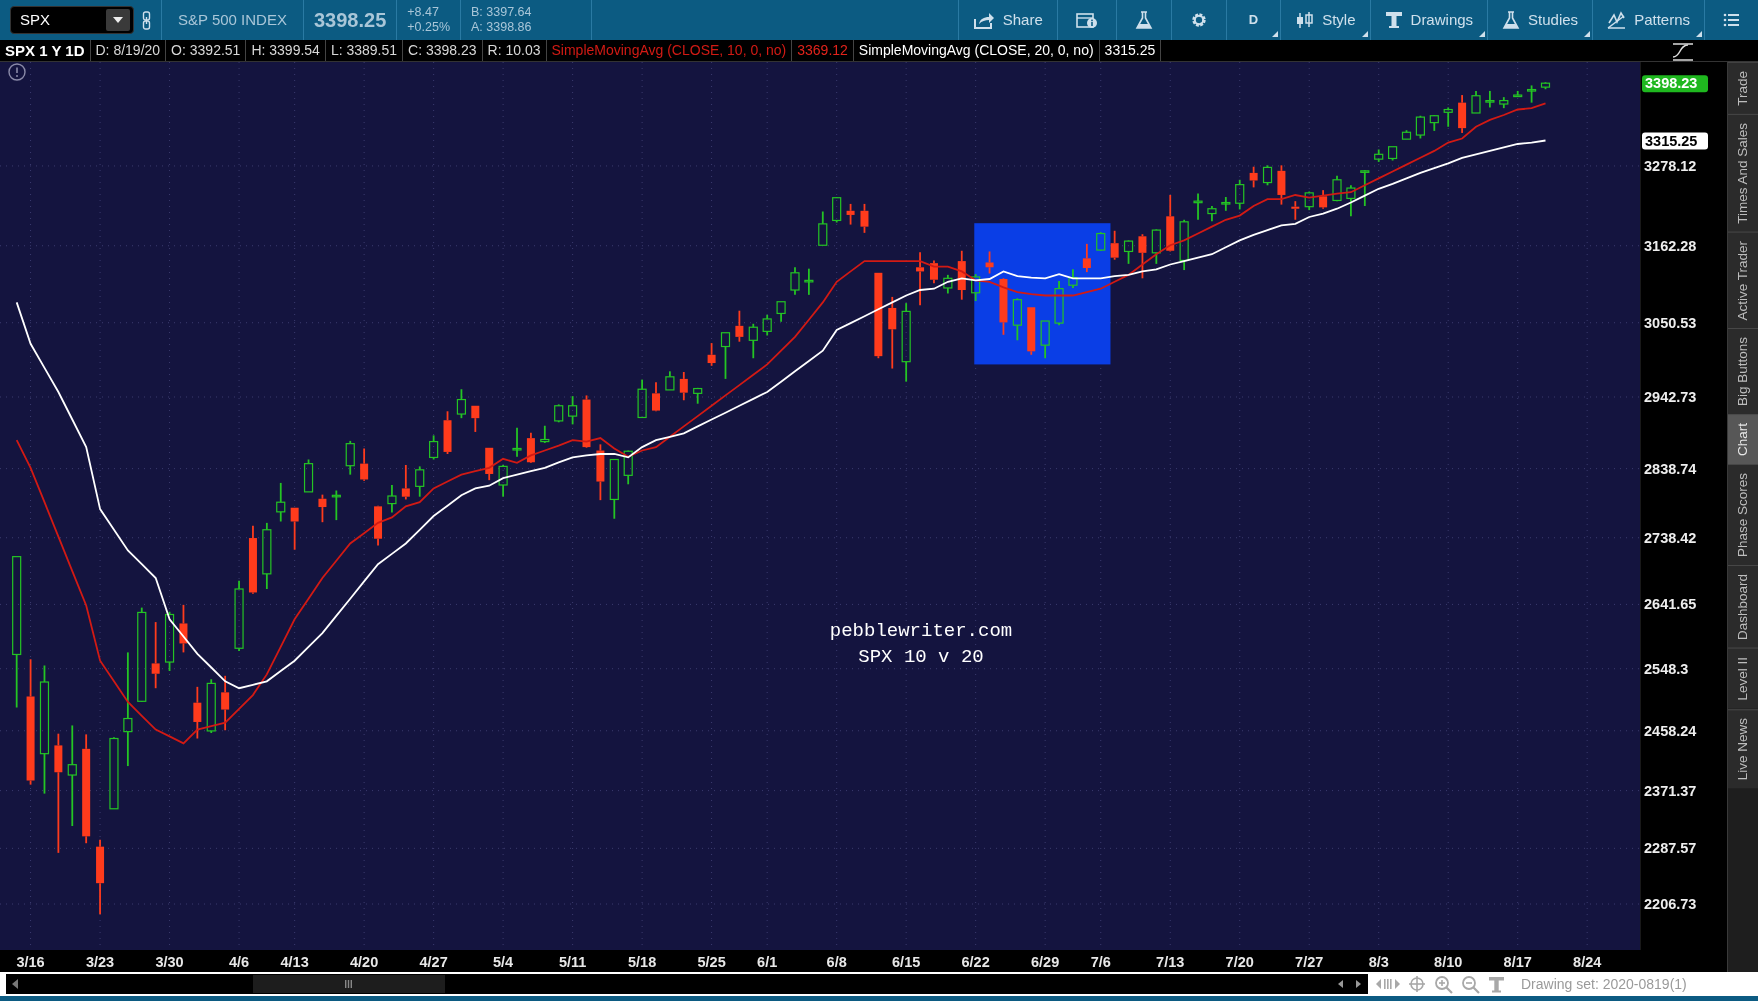  Describe the element at coordinates (1309, 962) in the screenshot. I see `date-label: 7/27` at that location.